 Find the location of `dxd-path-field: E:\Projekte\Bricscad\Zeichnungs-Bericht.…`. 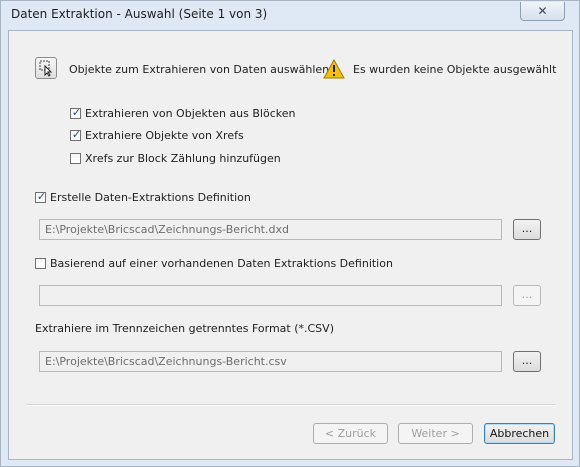

dxd-path-field: E:\Projekte\Bricscad\Zeichnungs-Bericht.… is located at coordinates (270, 229).